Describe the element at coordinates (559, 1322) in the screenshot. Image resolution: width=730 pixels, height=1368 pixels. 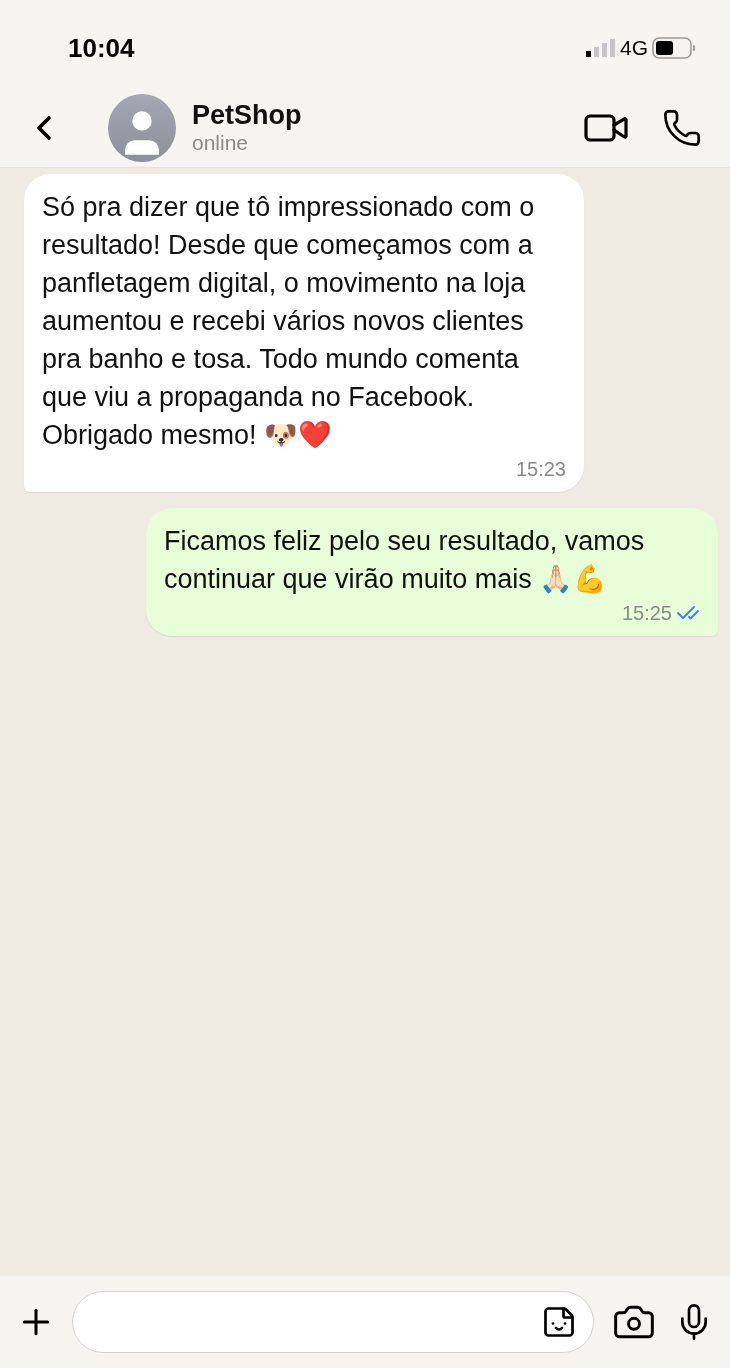
I see `sticker-icon` at that location.